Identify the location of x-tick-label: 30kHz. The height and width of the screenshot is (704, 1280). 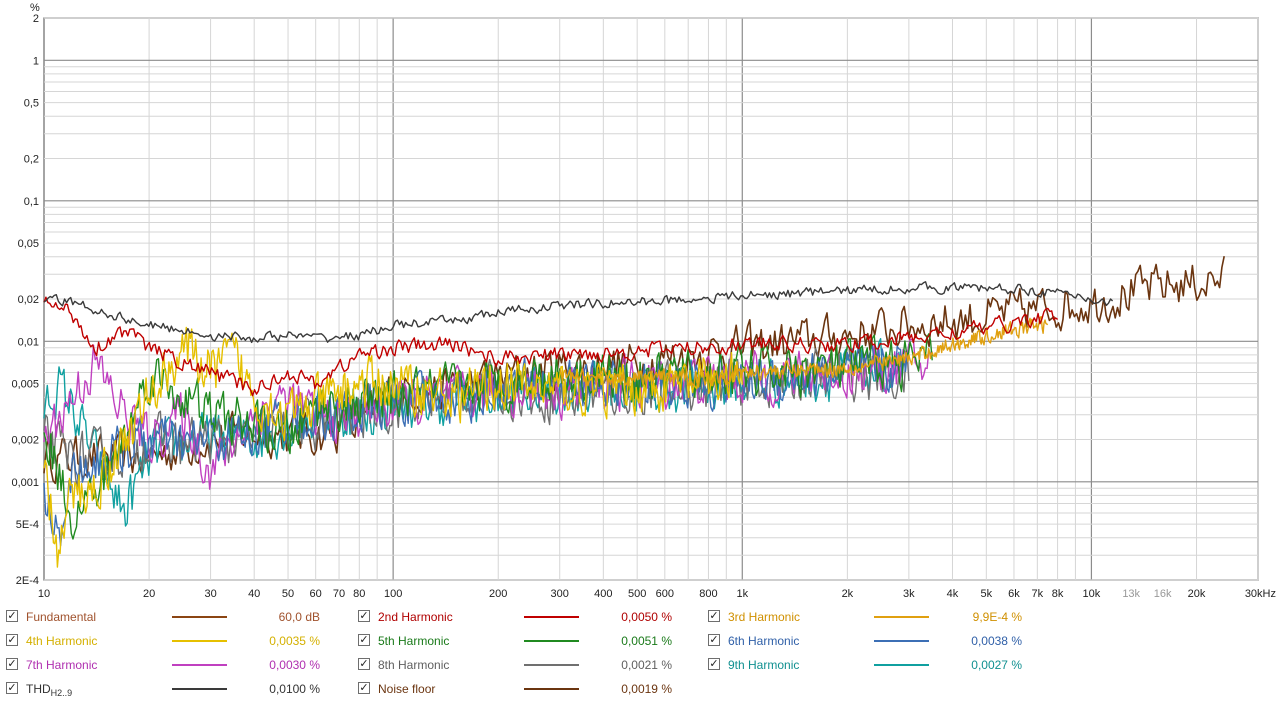
(1260, 594).